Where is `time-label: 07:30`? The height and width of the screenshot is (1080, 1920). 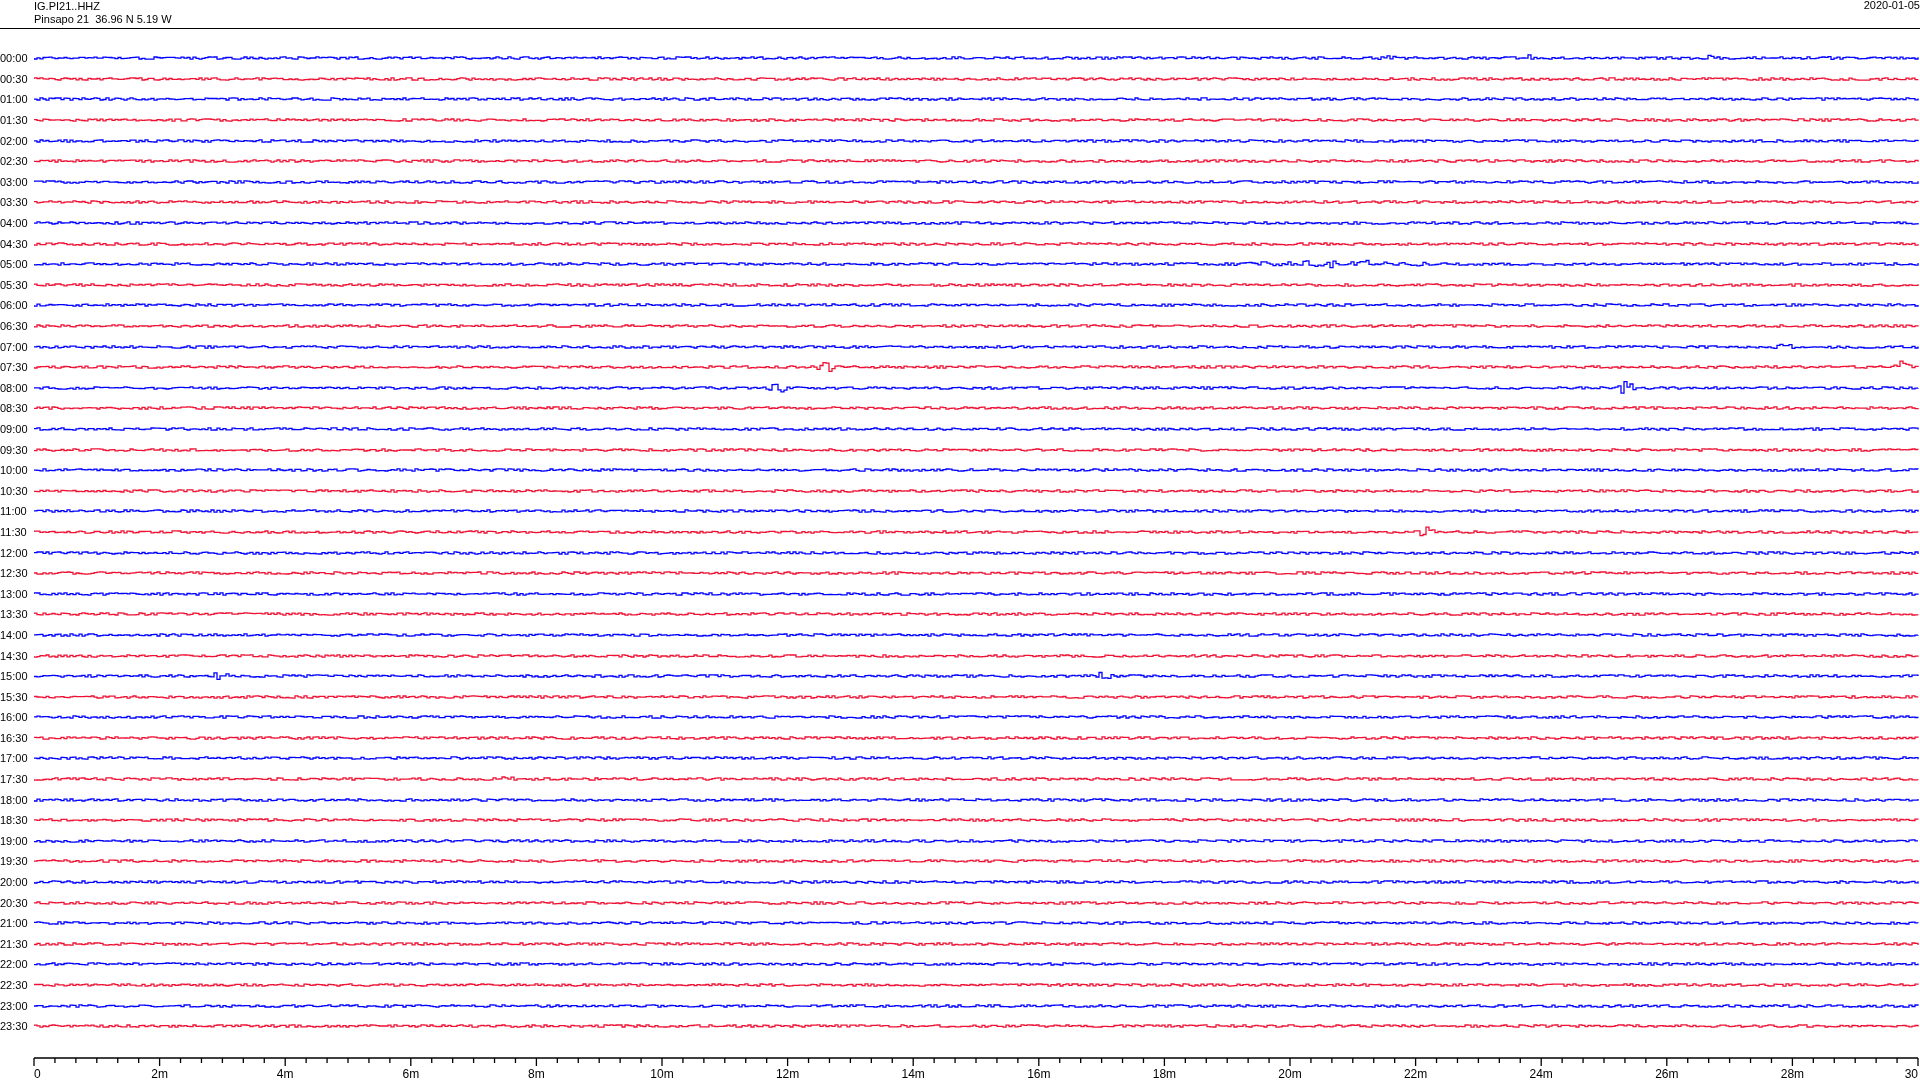
time-label: 07:30 is located at coordinates (14, 367).